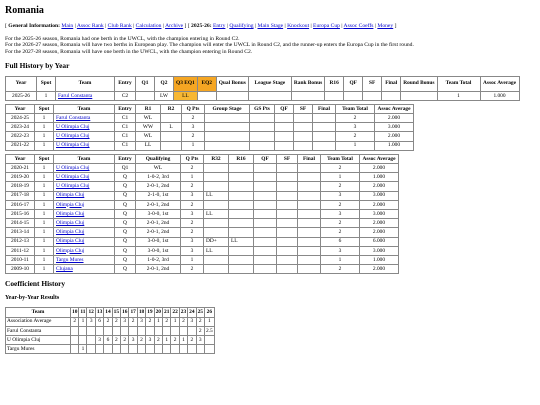  What do you see at coordinates (158, 223) in the screenshot?
I see `table-cell: 2-0-1, 2nd` at bounding box center [158, 223].